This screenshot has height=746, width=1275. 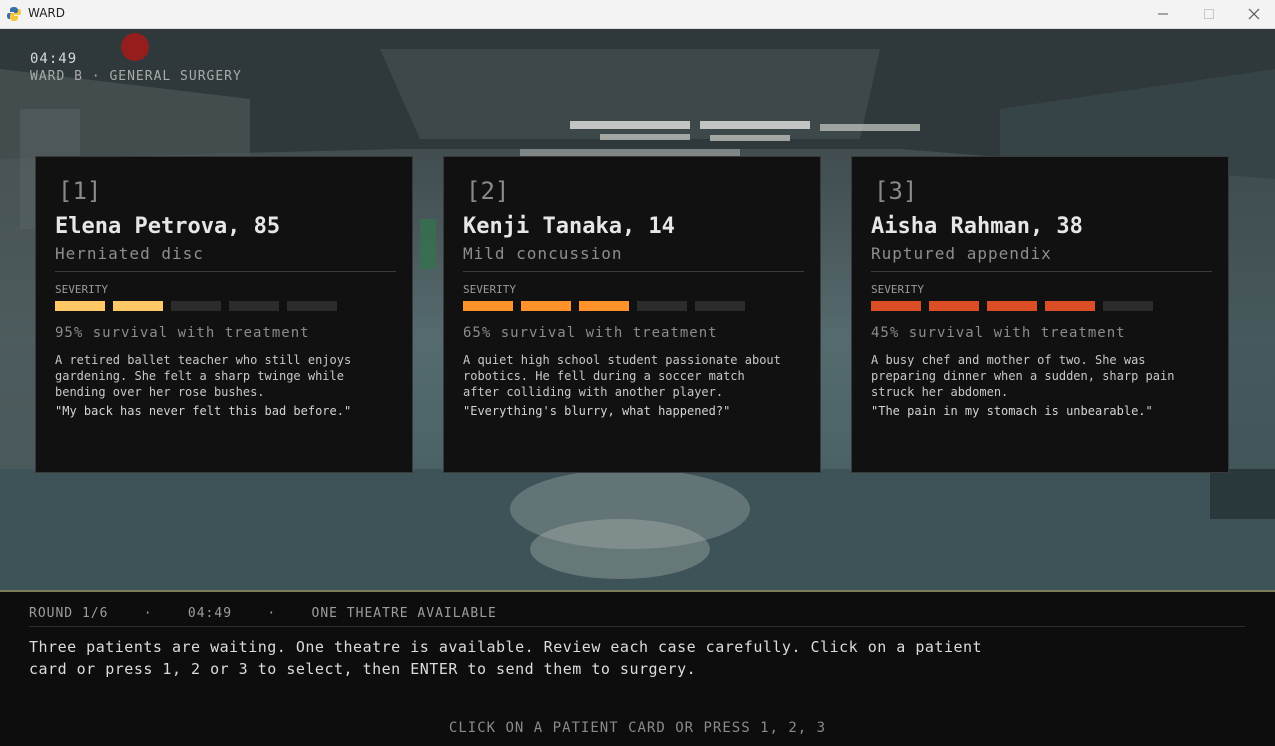 I want to click on title-bar: WARD, so click(x=637, y=14).